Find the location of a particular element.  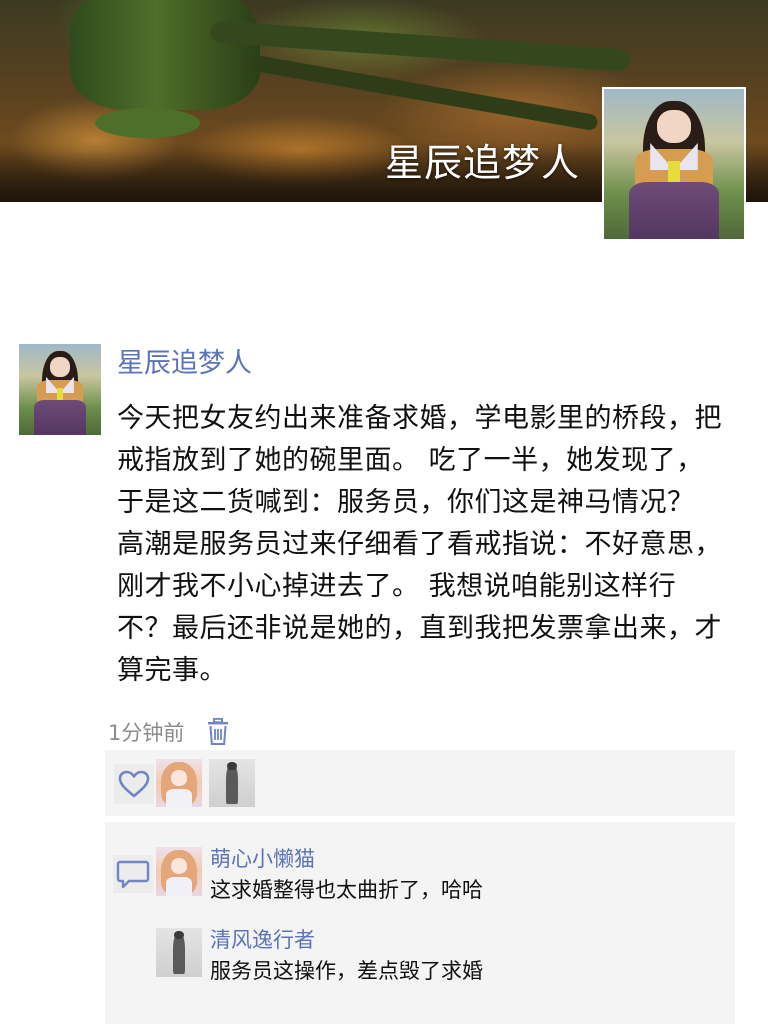

post-author-avatar is located at coordinates (60, 389).